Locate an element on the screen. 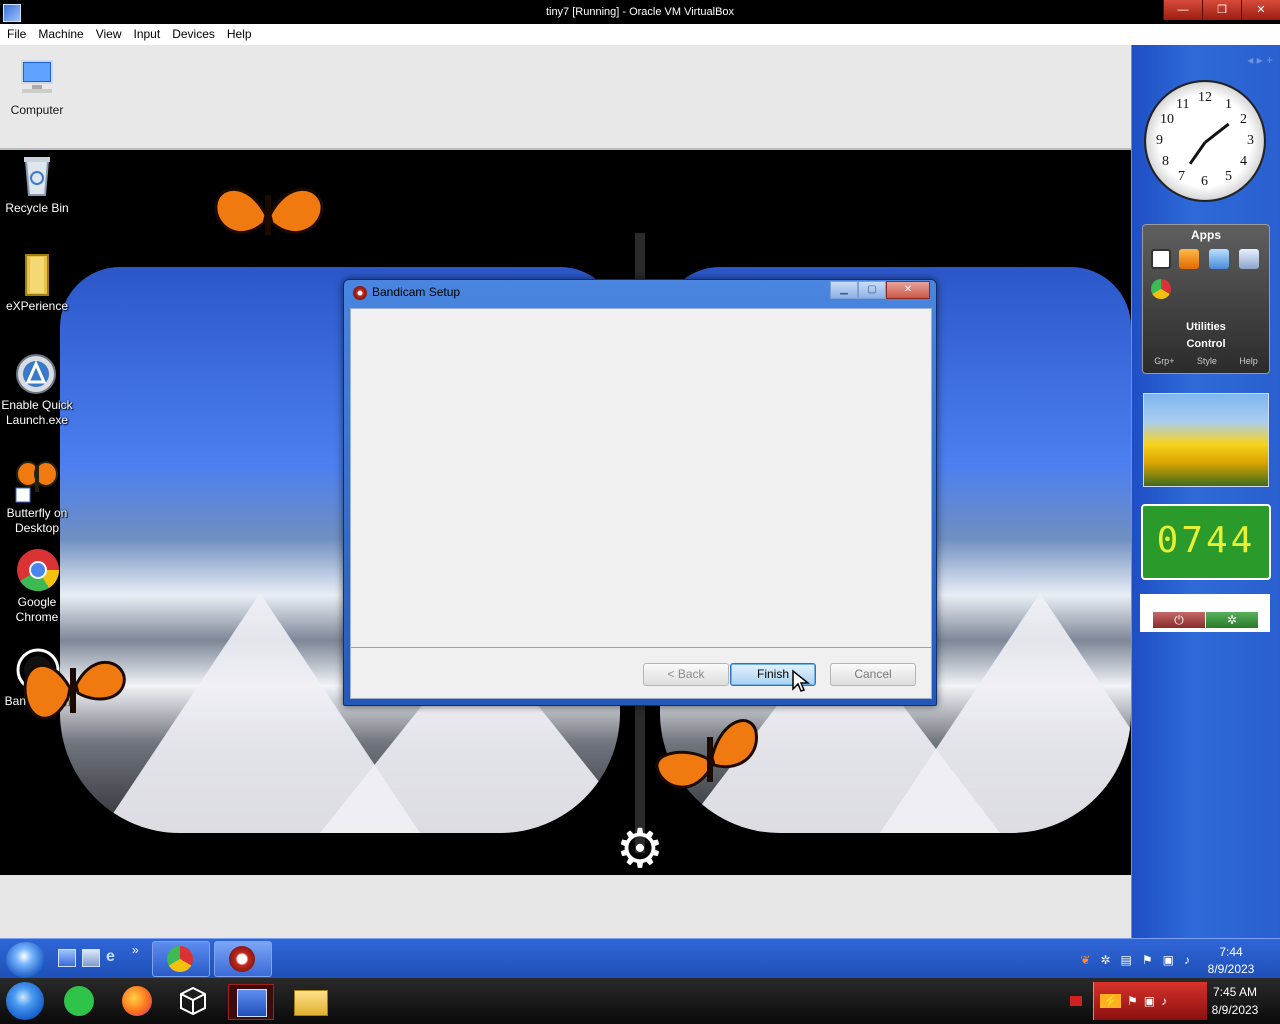  desktop-icon-google-chrome: Google Chrome is located at coordinates (37, 586).